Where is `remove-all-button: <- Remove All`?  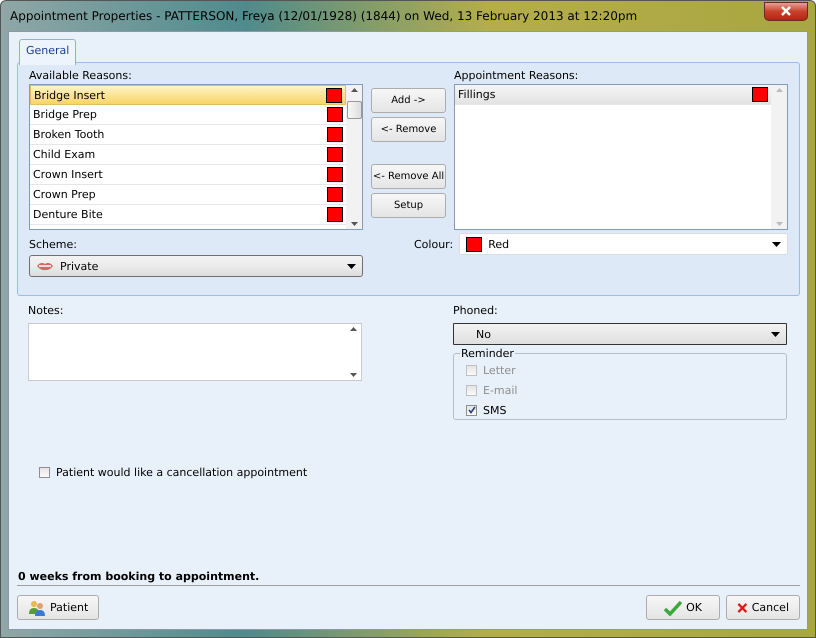 remove-all-button: <- Remove All is located at coordinates (408, 176).